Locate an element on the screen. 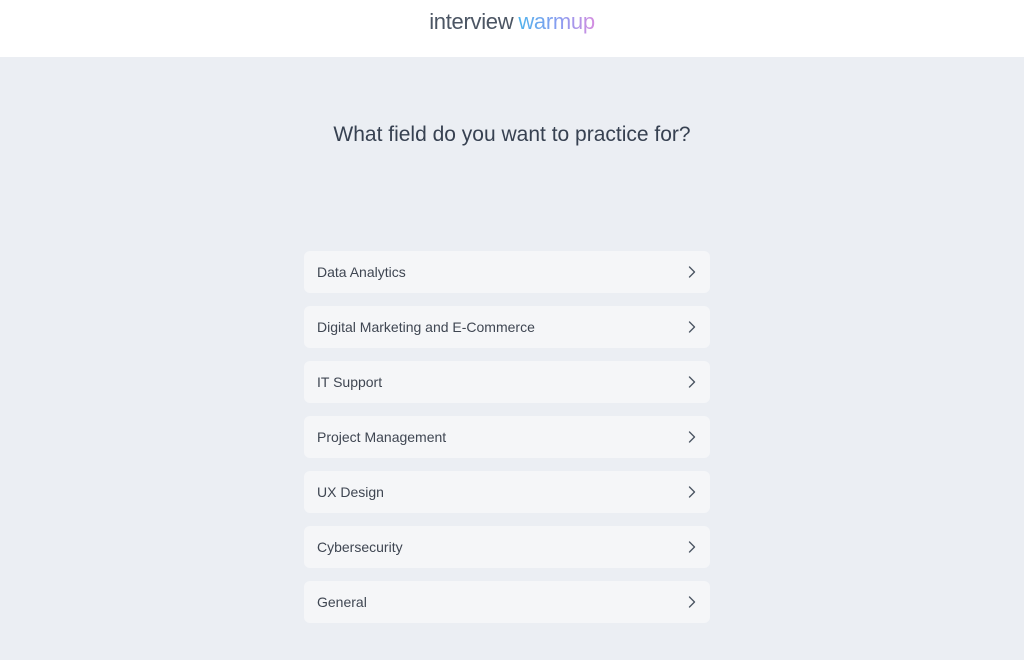  option-label: Data Analytics is located at coordinates (361, 272).